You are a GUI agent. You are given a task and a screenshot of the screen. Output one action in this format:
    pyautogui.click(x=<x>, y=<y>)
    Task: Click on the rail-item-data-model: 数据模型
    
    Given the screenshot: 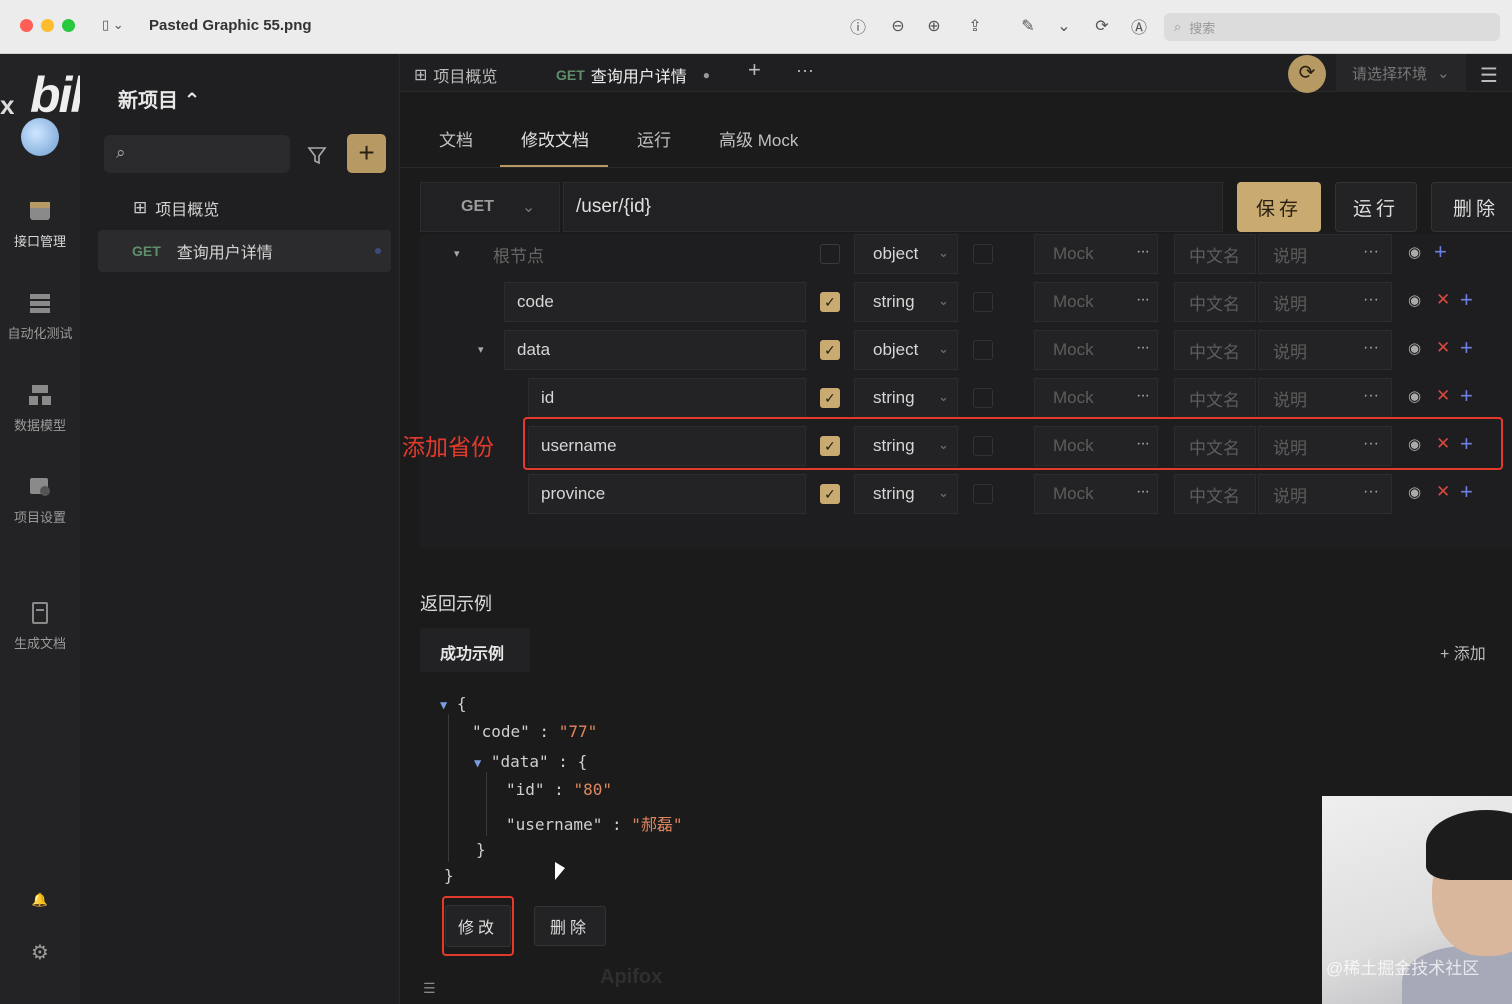 What is the action you would take?
    pyautogui.click(x=40, y=409)
    